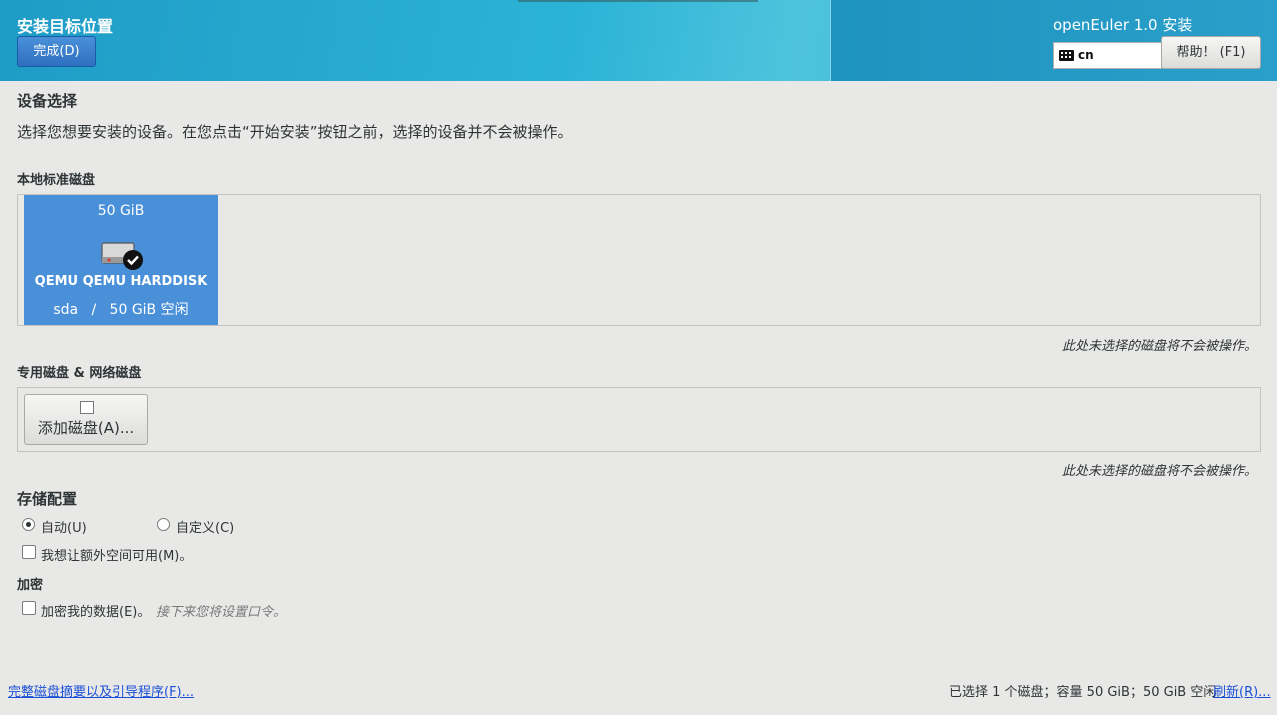  Describe the element at coordinates (47, 101) in the screenshot. I see `device-selection-heading: 设备选择` at that location.